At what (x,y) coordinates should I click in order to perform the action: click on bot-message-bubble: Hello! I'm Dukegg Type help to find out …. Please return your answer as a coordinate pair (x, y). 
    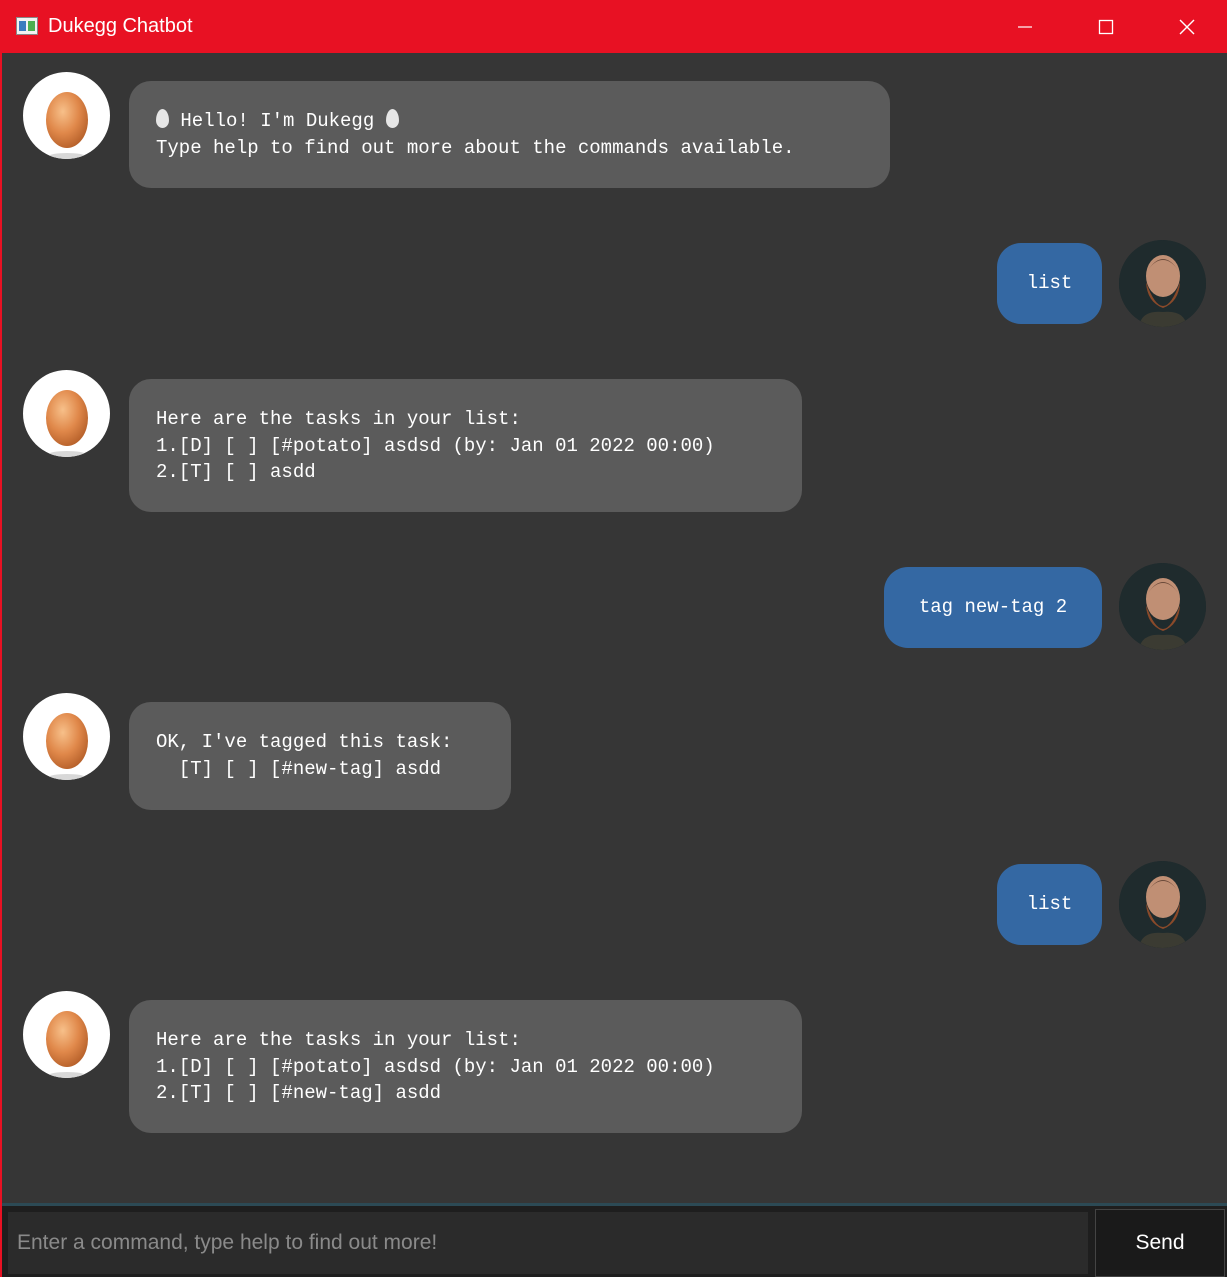
    Looking at the image, I should click on (509, 134).